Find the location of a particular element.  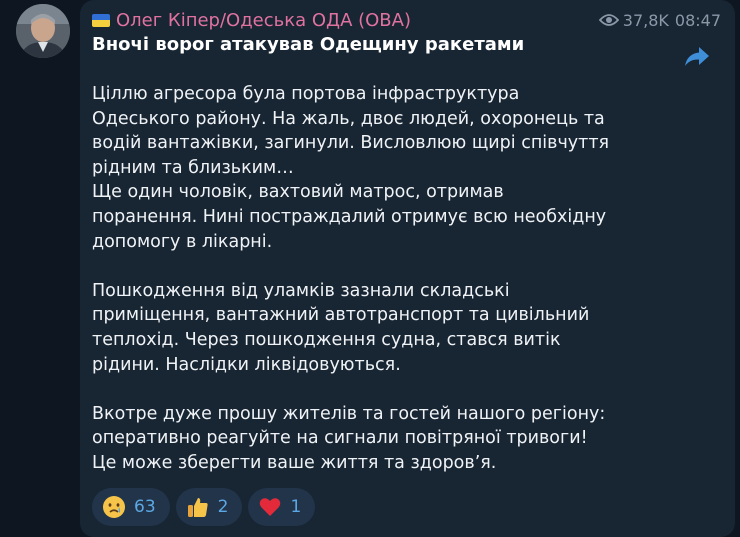

message-meta: 37,8K 08:47 is located at coordinates (659, 20).